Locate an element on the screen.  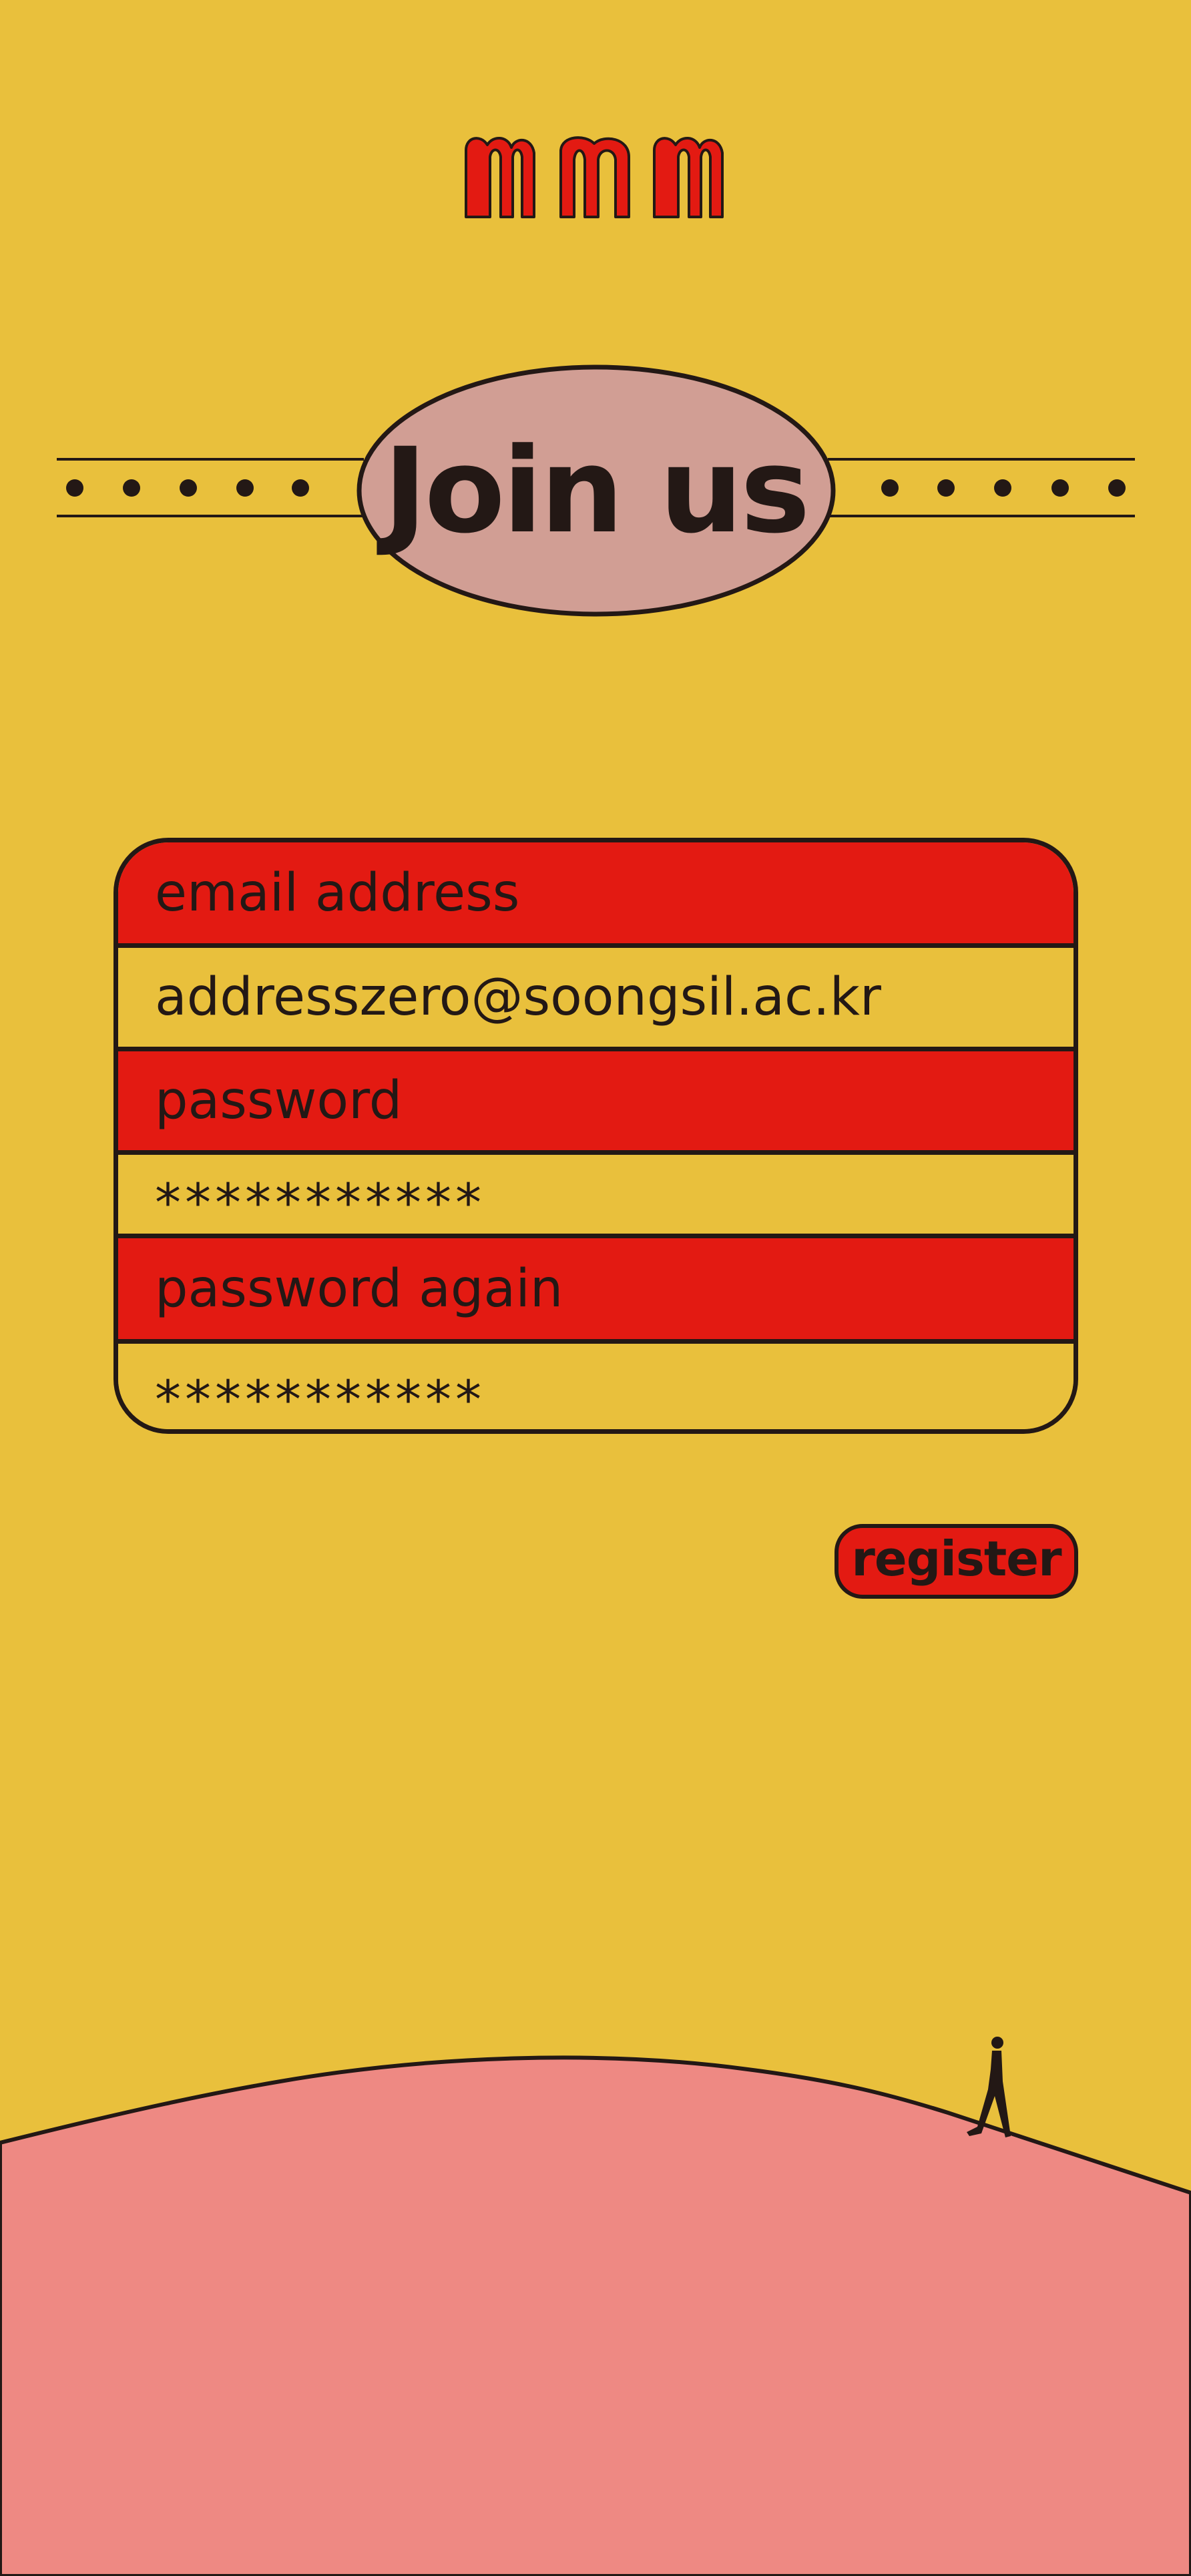
password-label: password is located at coordinates (596, 1103).